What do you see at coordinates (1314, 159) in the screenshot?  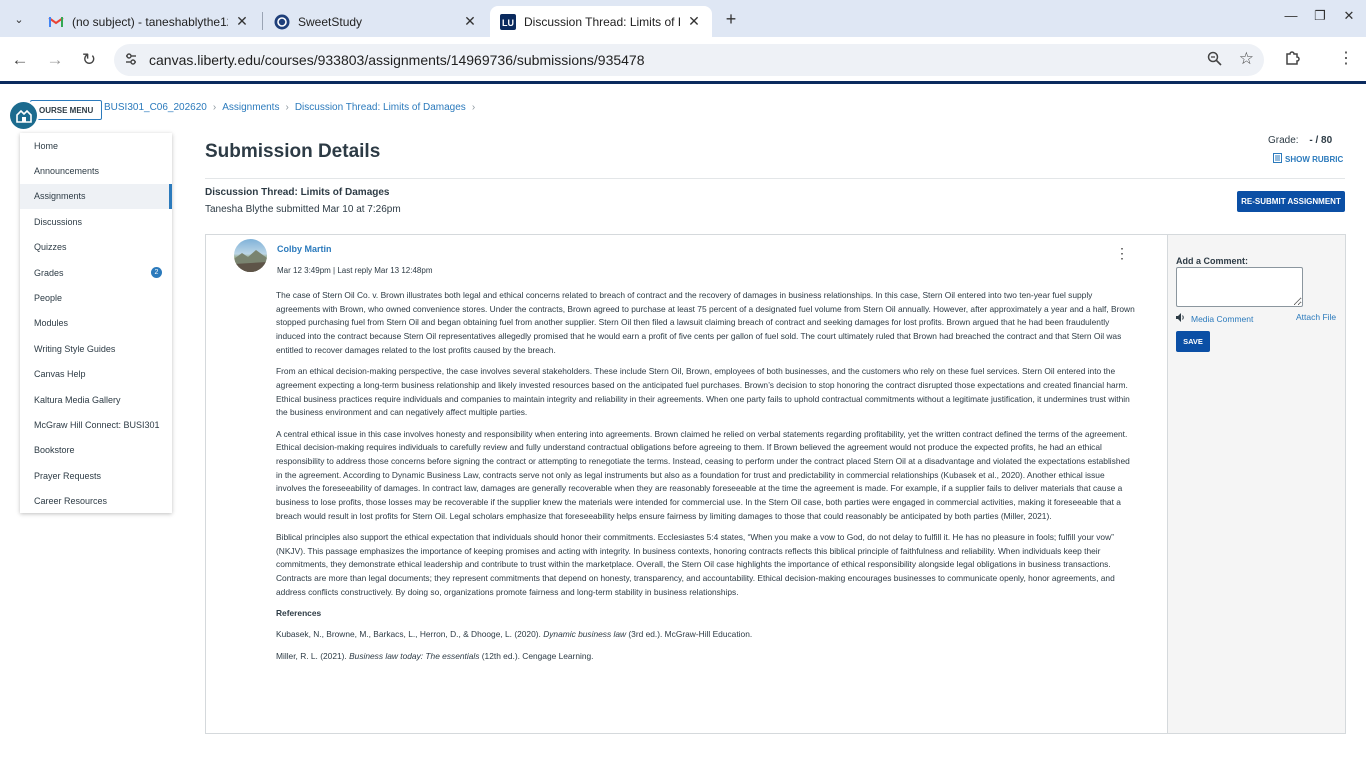 I see `show-rubric-label: SHOW RUBRIC` at bounding box center [1314, 159].